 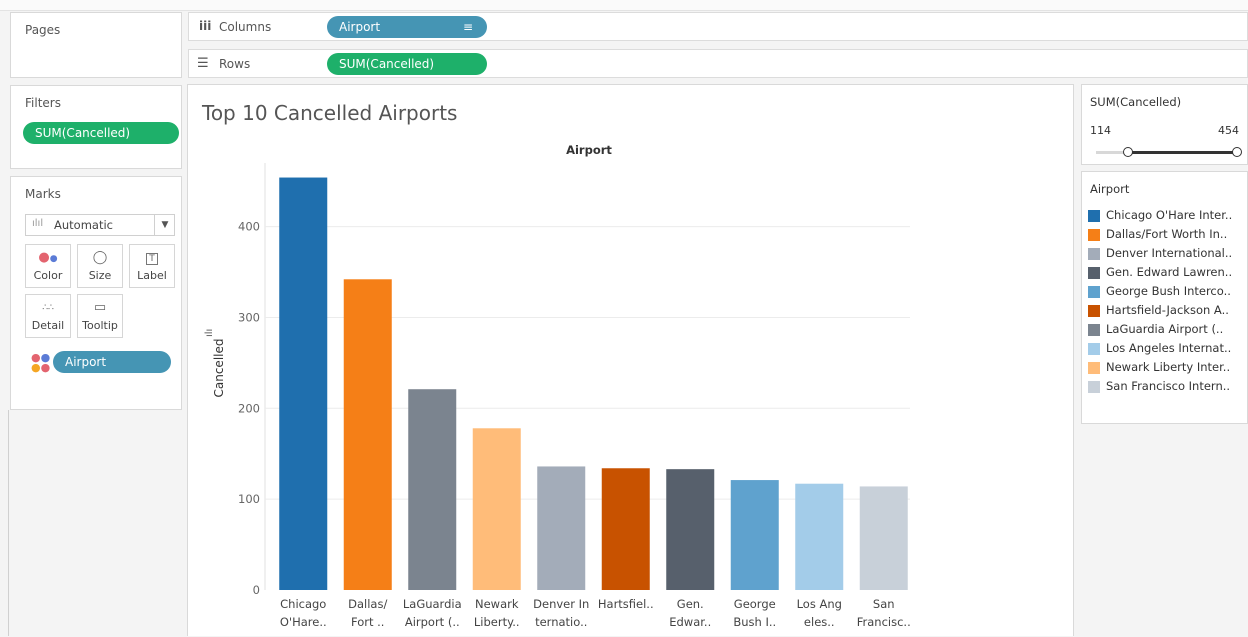 What do you see at coordinates (497, 604) in the screenshot?
I see `x-category-label: Newark` at bounding box center [497, 604].